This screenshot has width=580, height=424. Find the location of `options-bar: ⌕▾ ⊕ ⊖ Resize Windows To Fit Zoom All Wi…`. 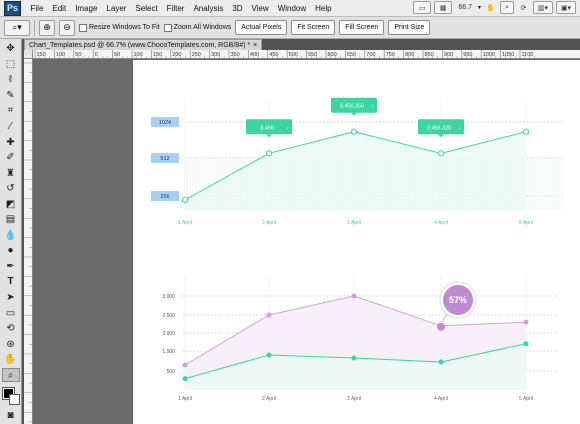

options-bar: ⌕▾ ⊕ ⊖ Resize Windows To Fit Zoom All Wi… is located at coordinates (290, 28).